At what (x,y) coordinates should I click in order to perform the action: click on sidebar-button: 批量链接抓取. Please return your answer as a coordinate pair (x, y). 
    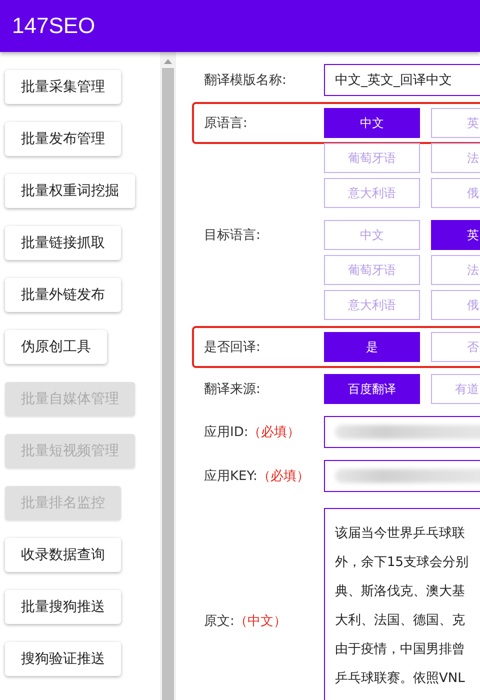
    Looking at the image, I should click on (63, 243).